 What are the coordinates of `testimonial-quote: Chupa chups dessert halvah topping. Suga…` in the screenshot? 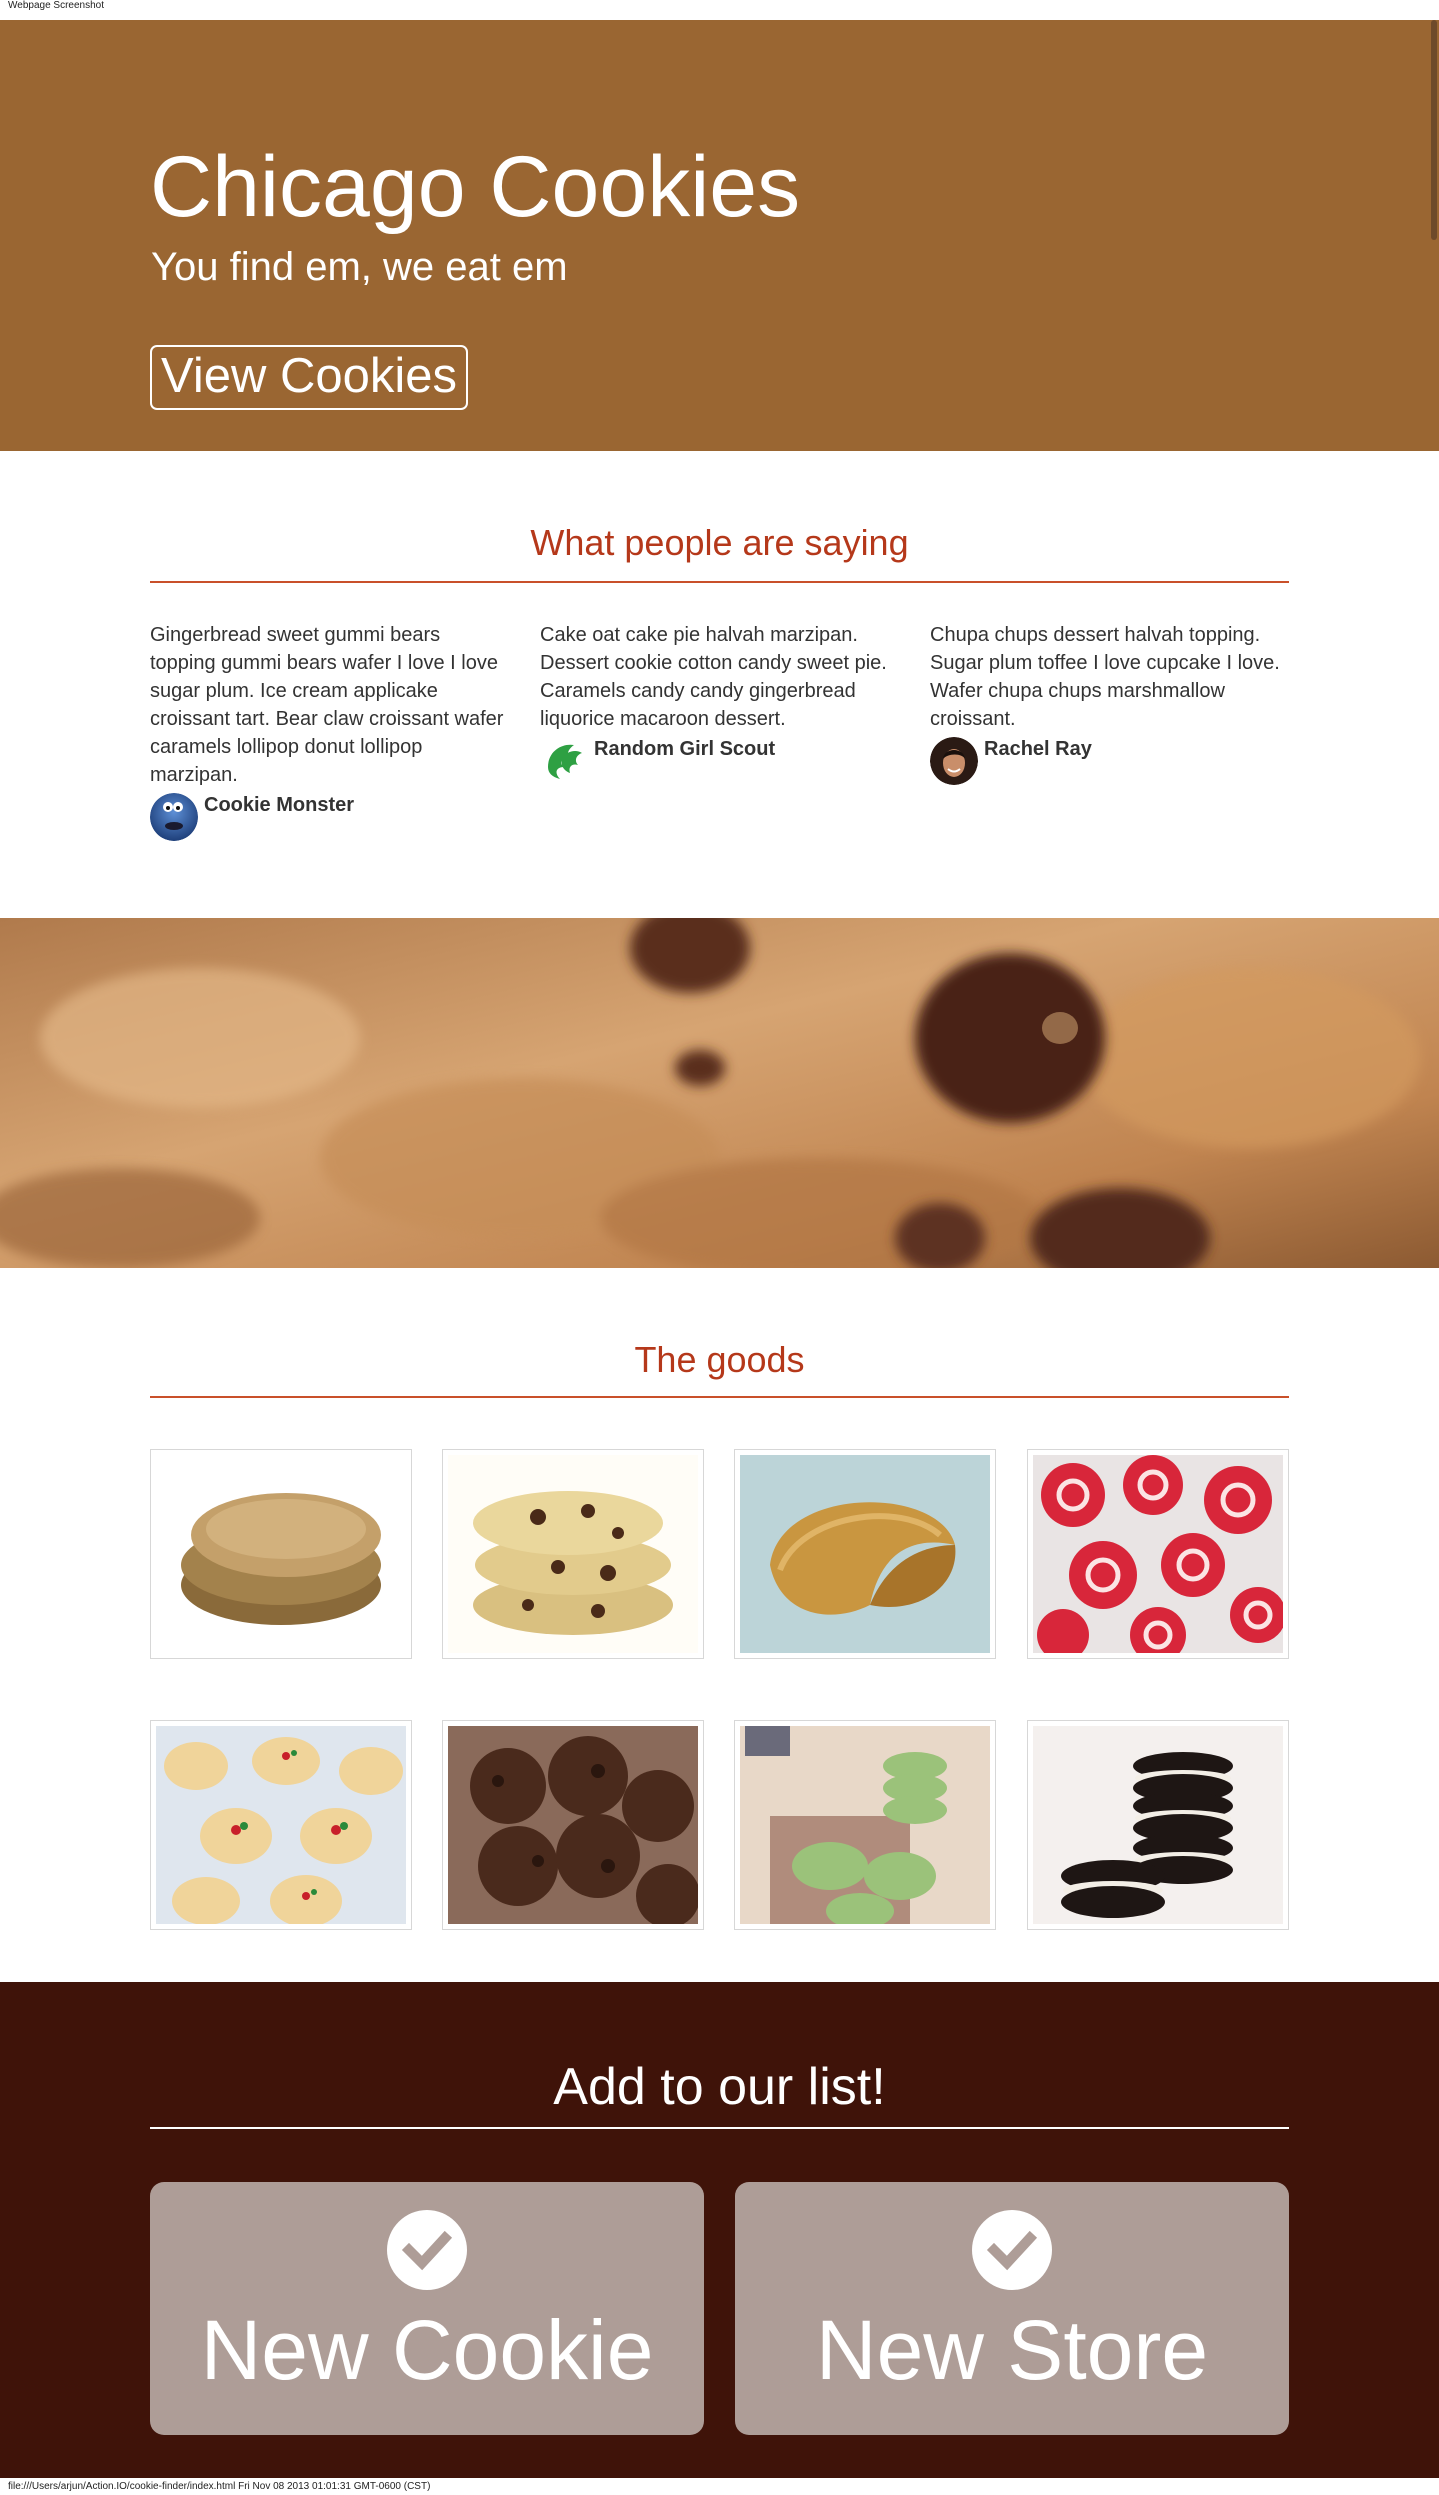 It's located at (1105, 677).